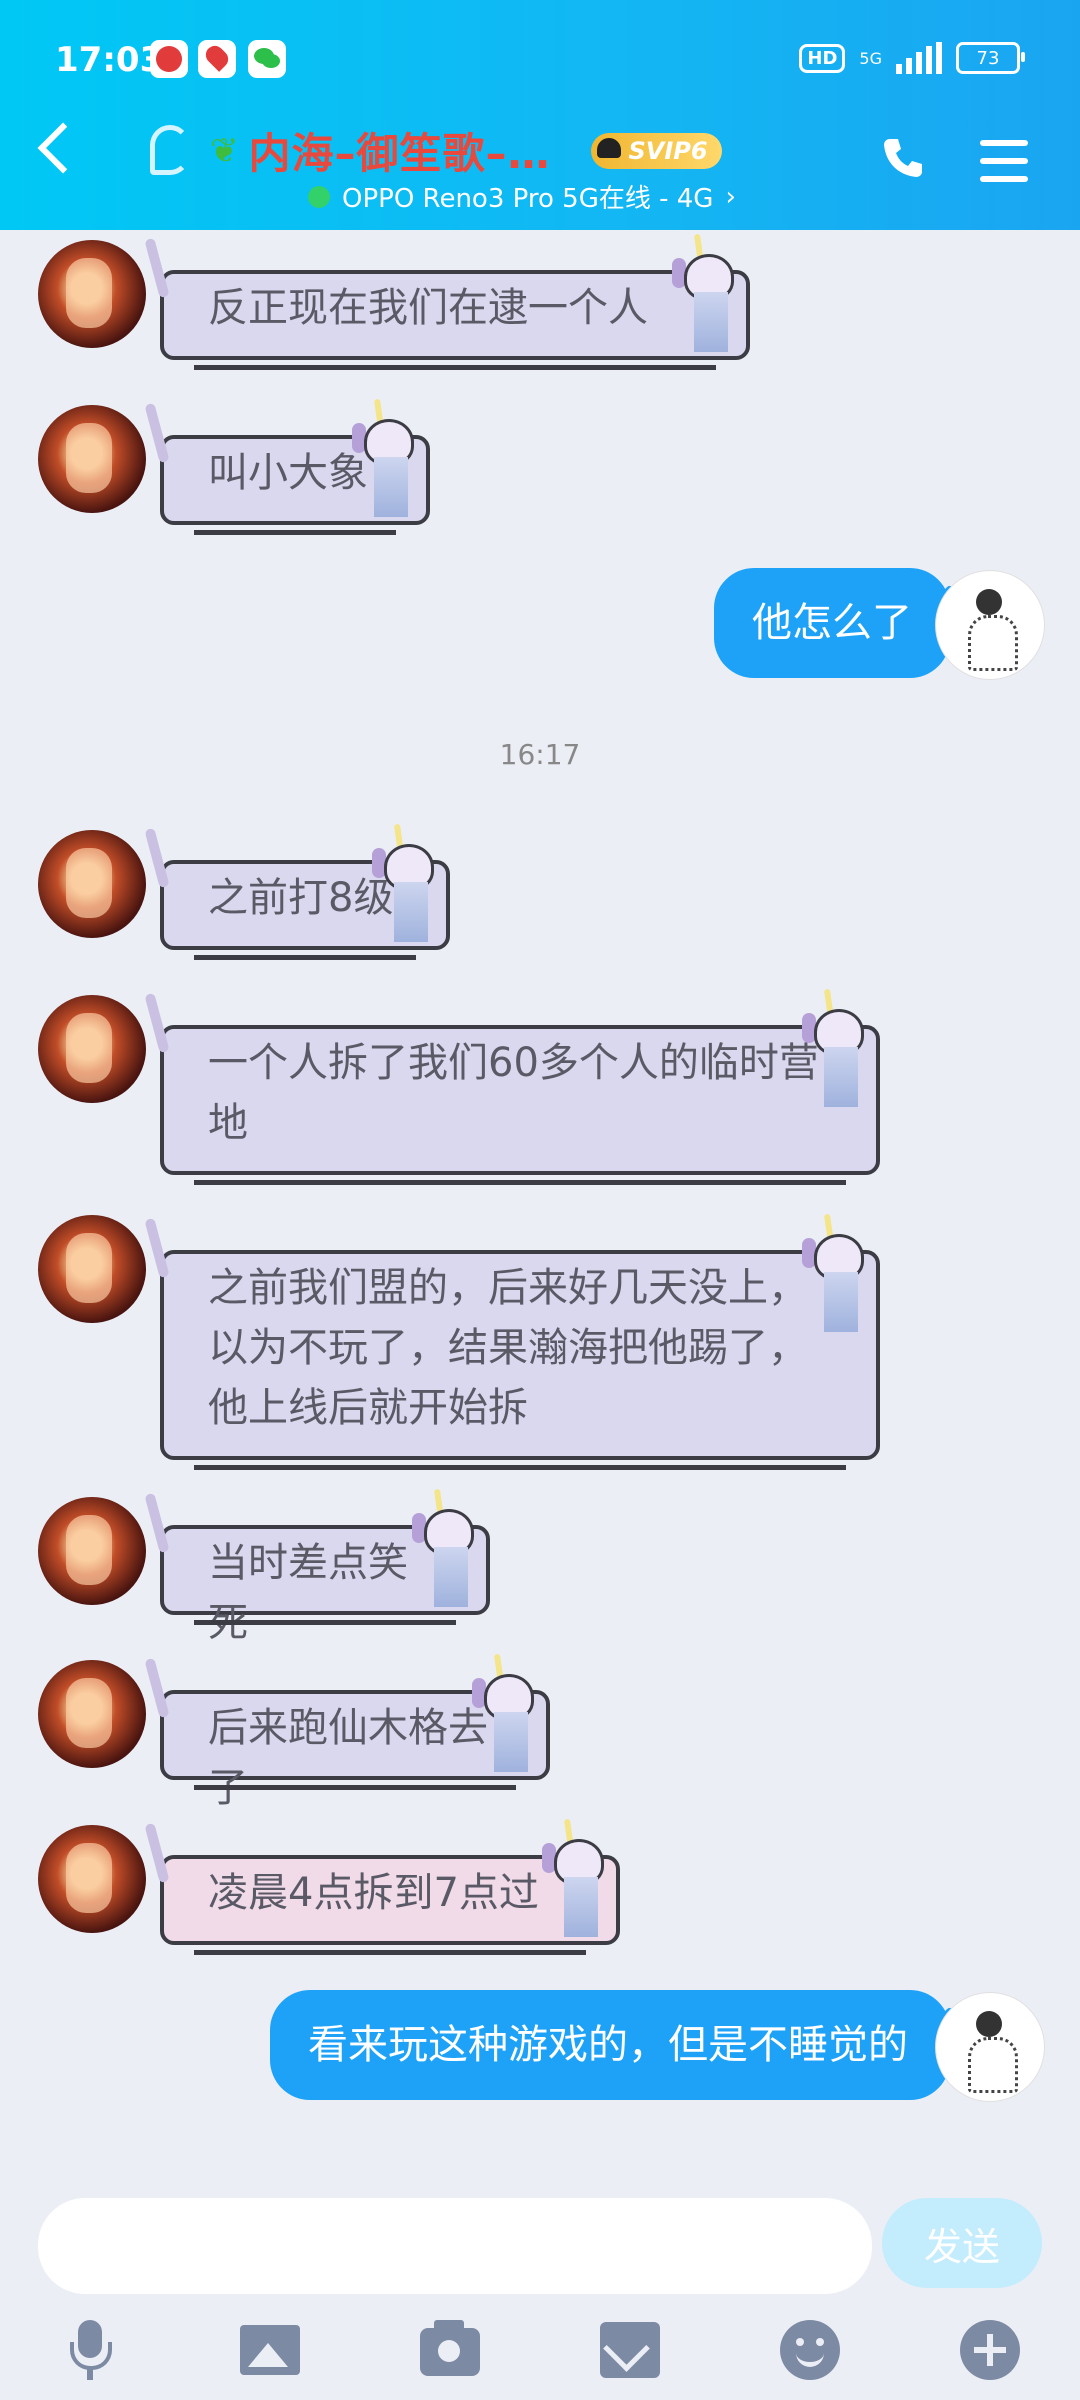 The height and width of the screenshot is (2400, 1080). I want to click on phone-call-icon, so click(903, 158).